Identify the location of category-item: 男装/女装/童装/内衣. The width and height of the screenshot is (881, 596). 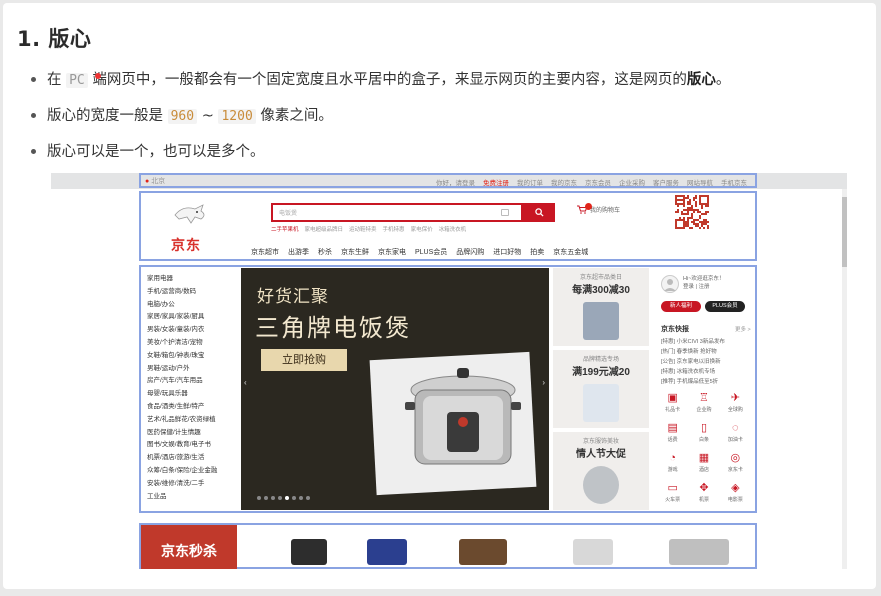
(182, 330).